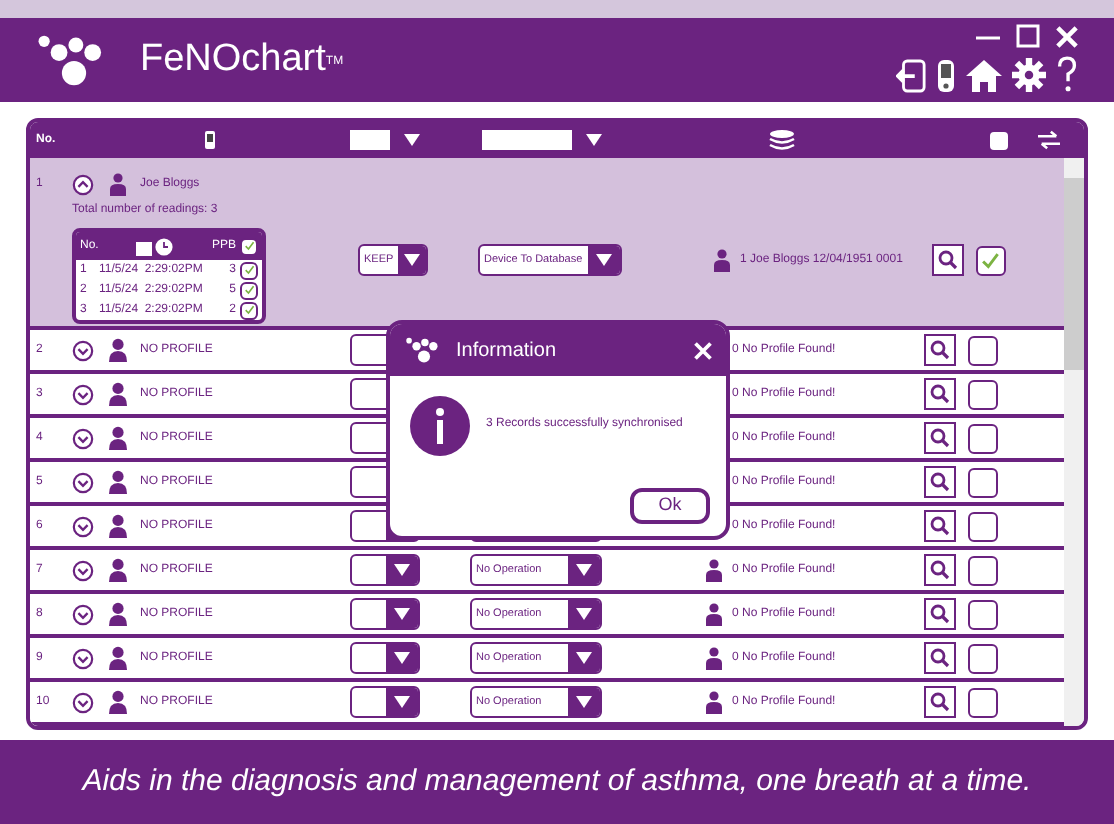 Image resolution: width=1114 pixels, height=824 pixels. What do you see at coordinates (1029, 75) in the screenshot?
I see `settings-icon` at bounding box center [1029, 75].